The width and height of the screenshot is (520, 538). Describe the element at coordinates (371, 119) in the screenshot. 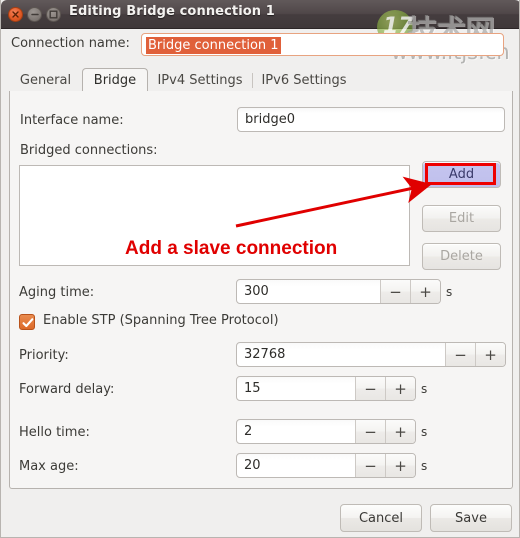

I see `interface-name-input: bridge0` at that location.